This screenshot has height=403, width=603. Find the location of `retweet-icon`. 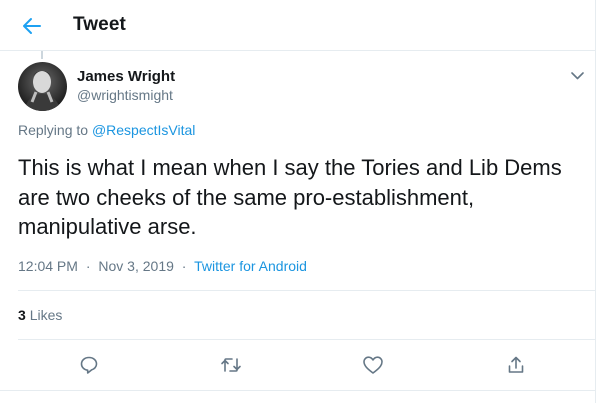

retweet-icon is located at coordinates (231, 365).